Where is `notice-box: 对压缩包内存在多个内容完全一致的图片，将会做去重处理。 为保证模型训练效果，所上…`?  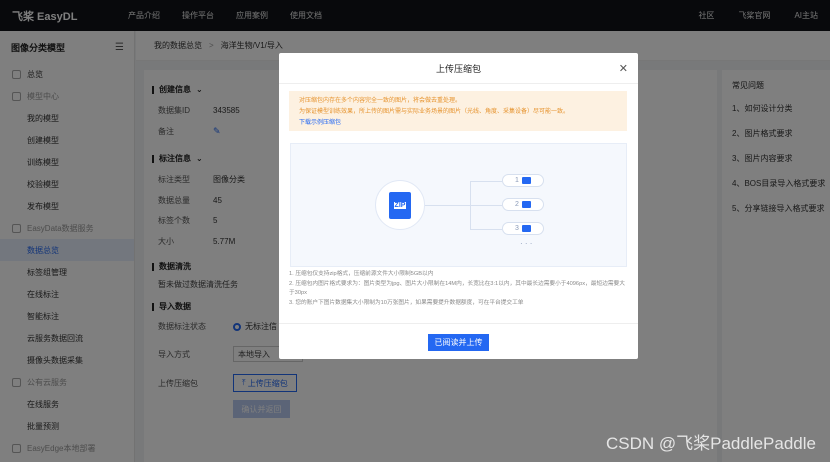 notice-box: 对压缩包内存在多个内容完全一致的图片，将会做去重处理。 为保证模型训练效果，所上… is located at coordinates (458, 111).